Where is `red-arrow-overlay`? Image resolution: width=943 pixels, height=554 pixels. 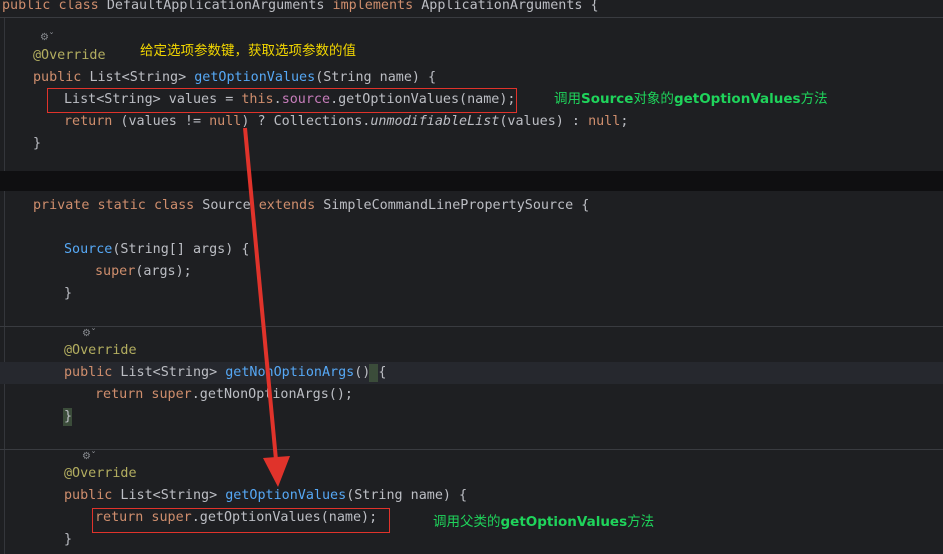
red-arrow-overlay is located at coordinates (266, 307).